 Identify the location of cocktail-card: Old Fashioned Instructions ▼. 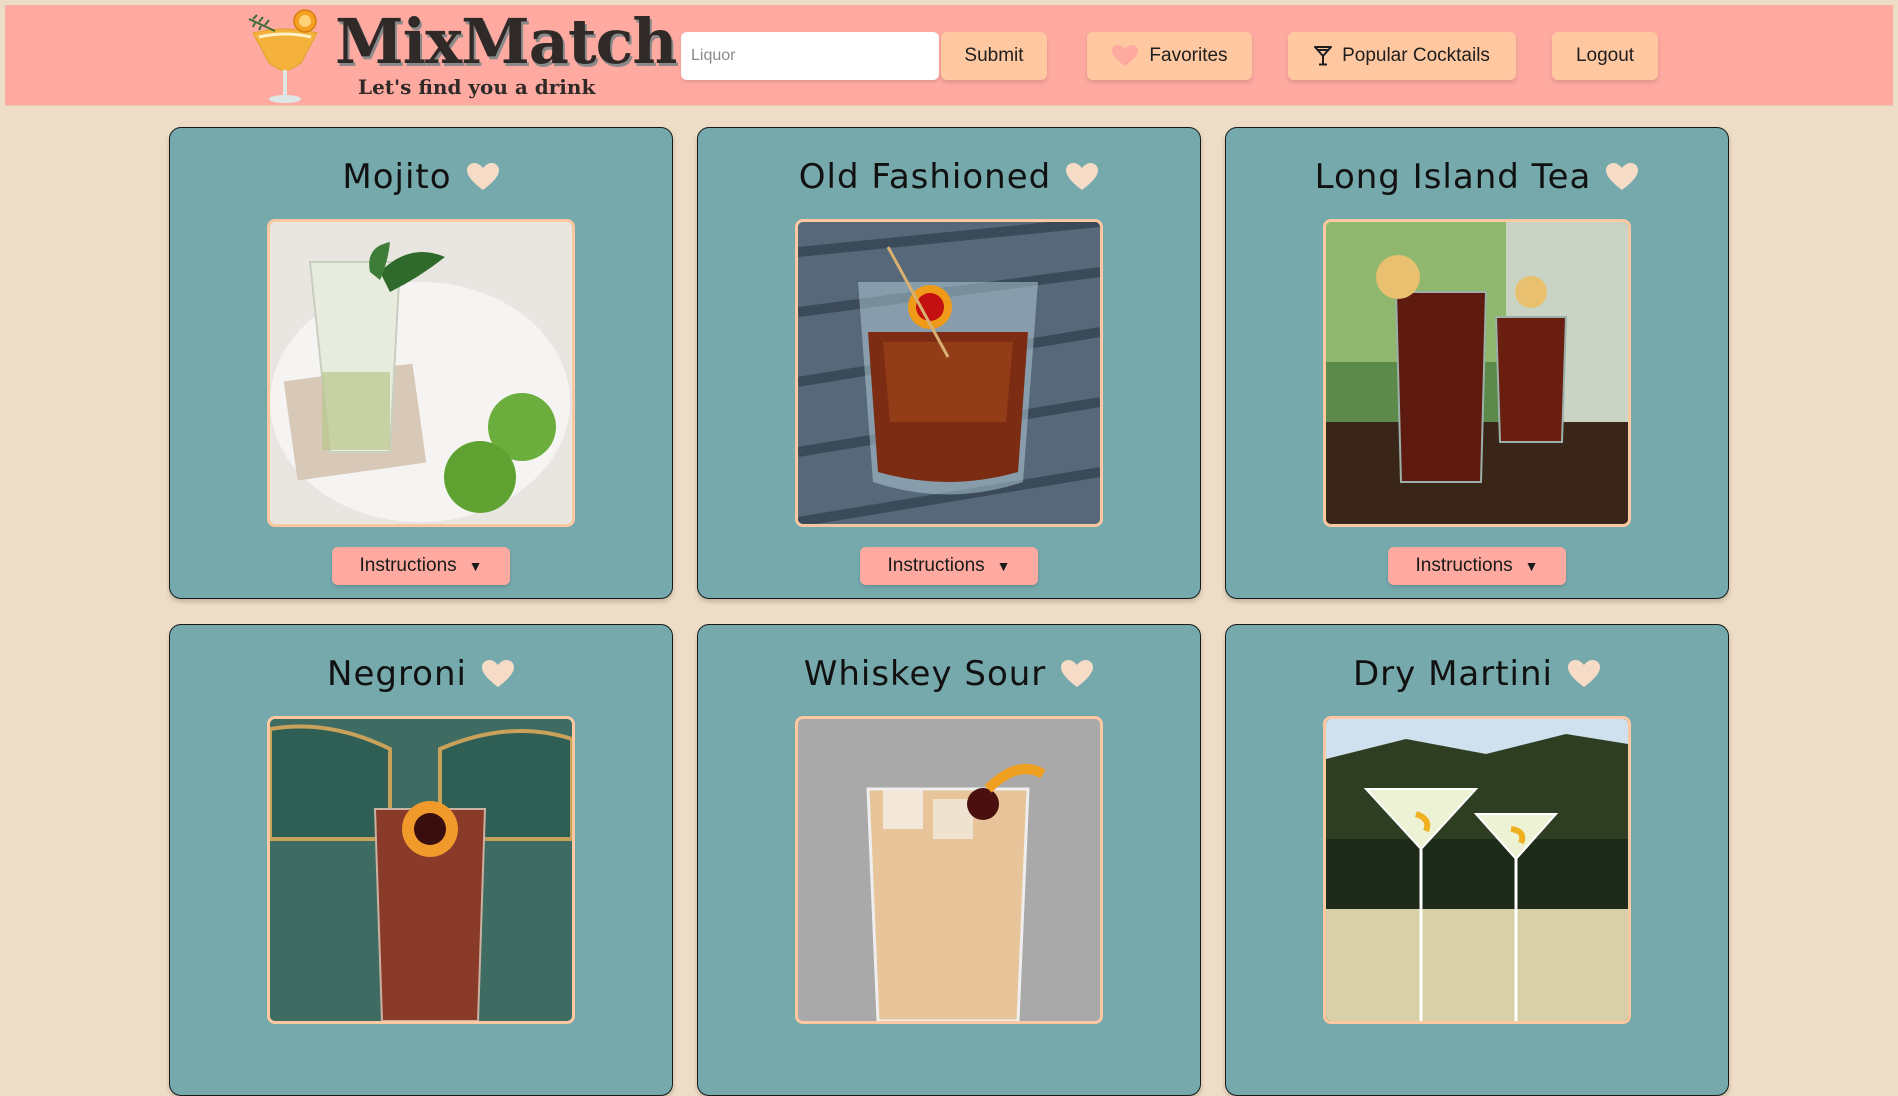
(949, 363).